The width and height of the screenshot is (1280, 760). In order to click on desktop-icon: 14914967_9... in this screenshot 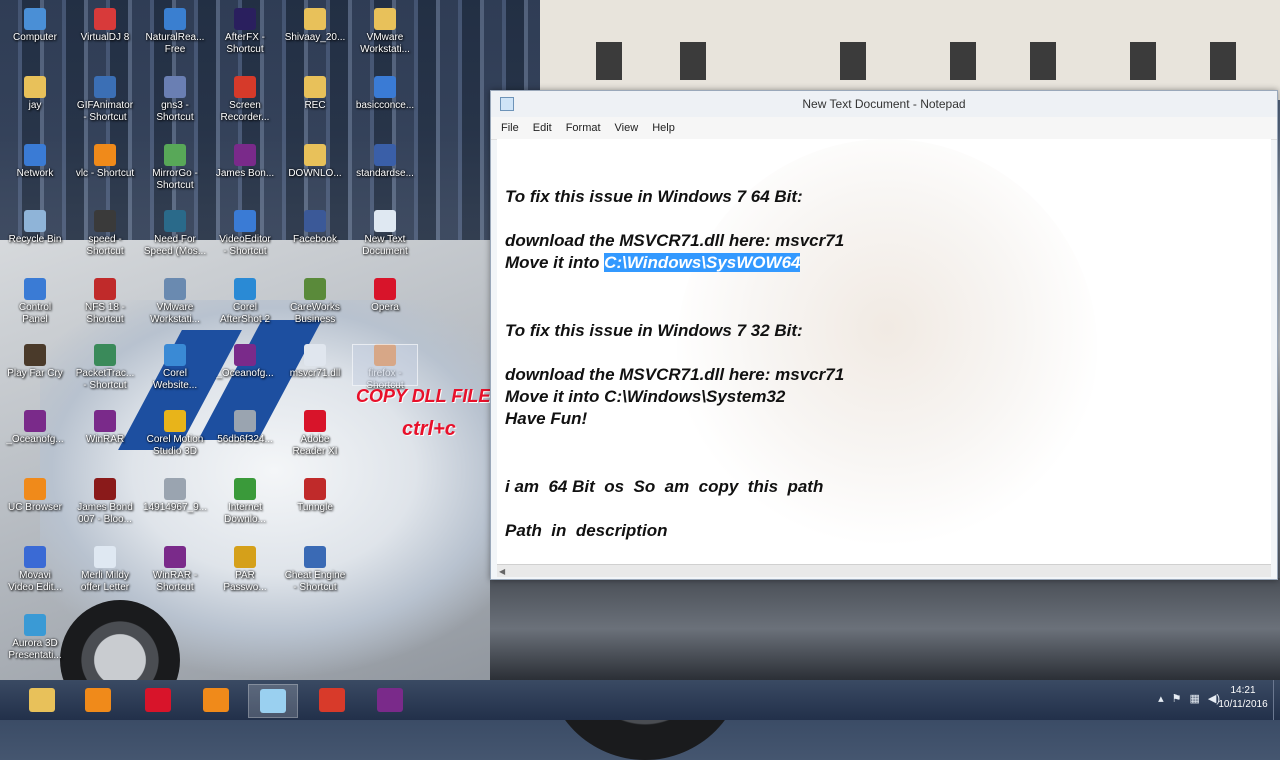, I will do `click(175, 496)`.